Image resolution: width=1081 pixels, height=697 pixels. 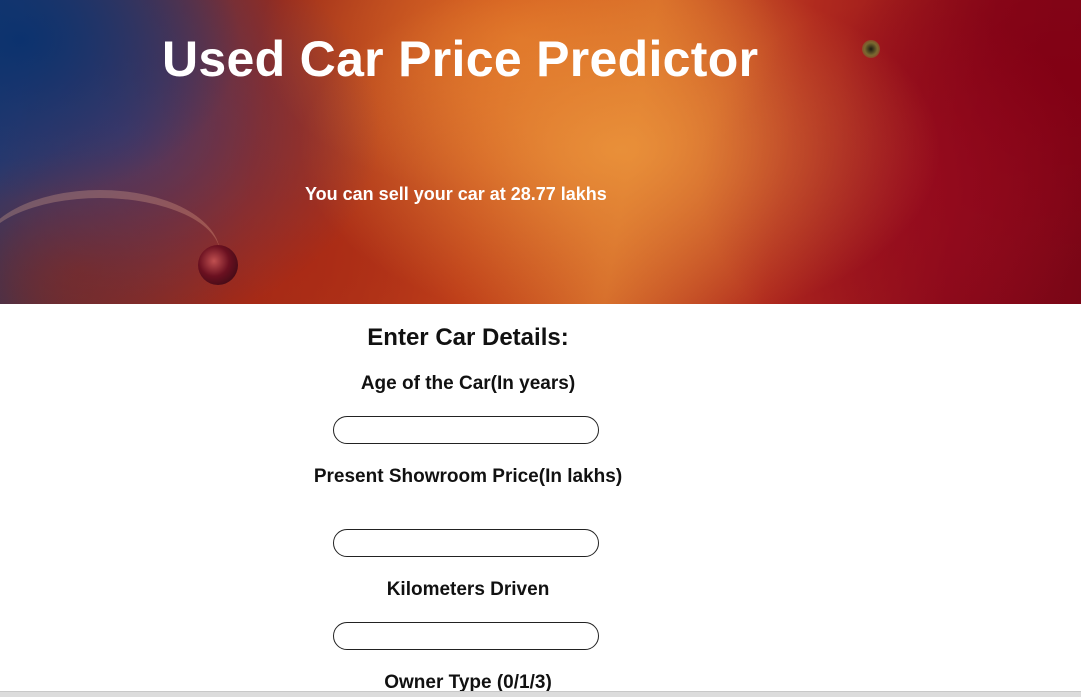 What do you see at coordinates (540, 694) in the screenshot?
I see `horizontal-scrollbar` at bounding box center [540, 694].